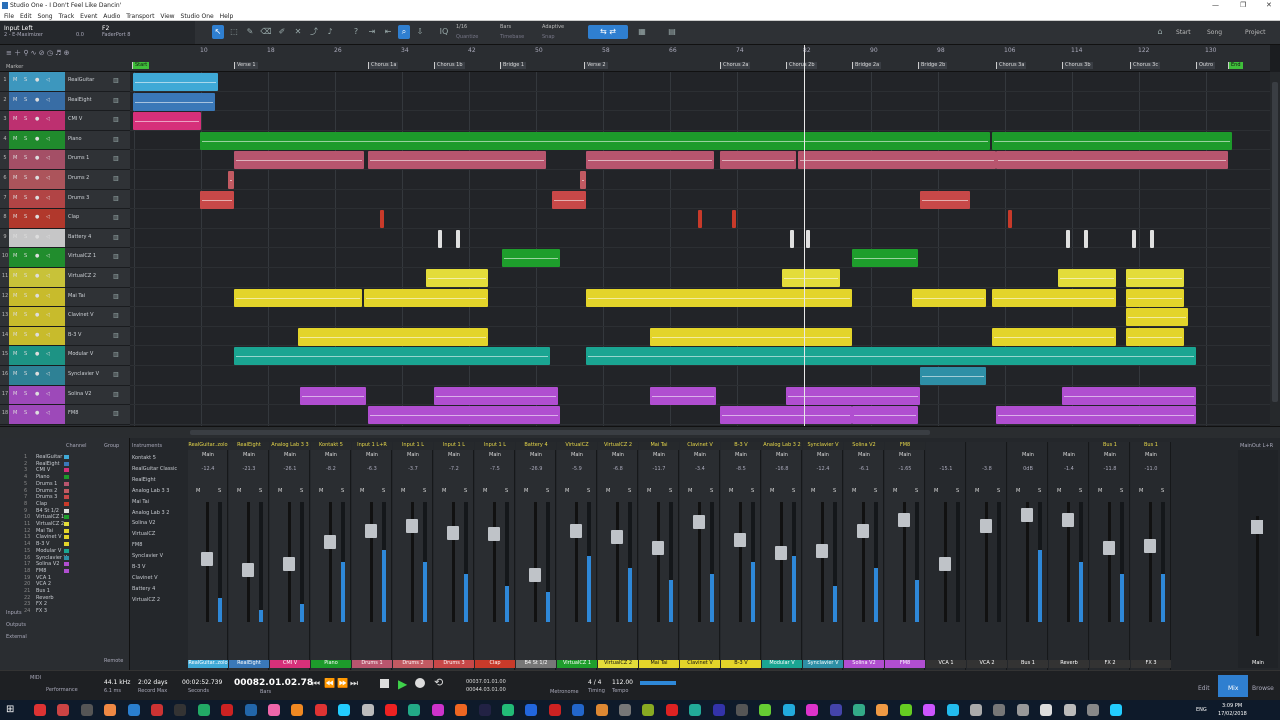  Describe the element at coordinates (150, 491) in the screenshot. I see `instrument-list-item: Analog Lab 3 3` at that location.